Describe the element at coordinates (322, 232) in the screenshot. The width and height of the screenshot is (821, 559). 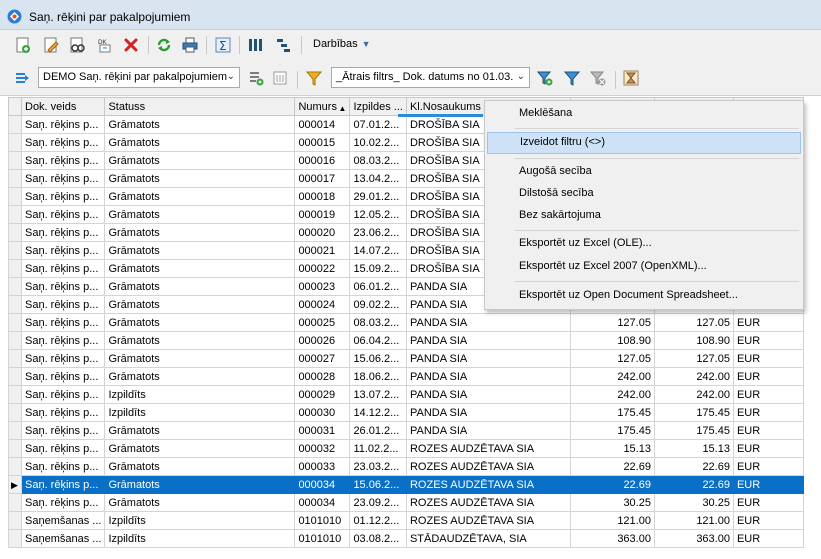
I see `number-cell: 000020` at that location.